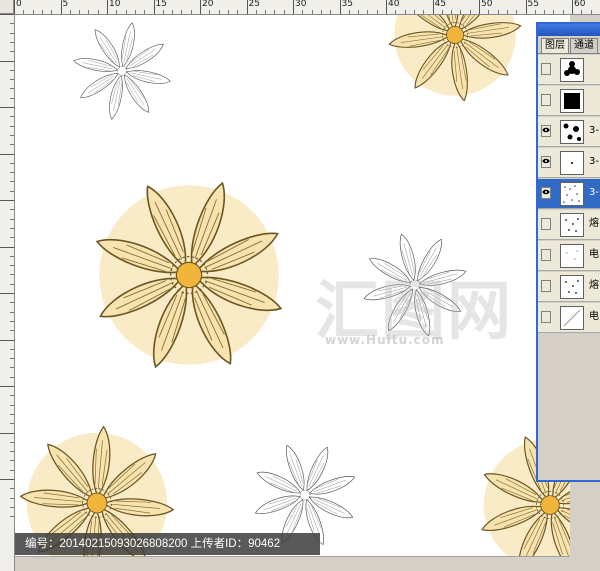  I want to click on layers-panel: 图层 通道 3- 3- 3- 熔电熔电, so click(568, 252).